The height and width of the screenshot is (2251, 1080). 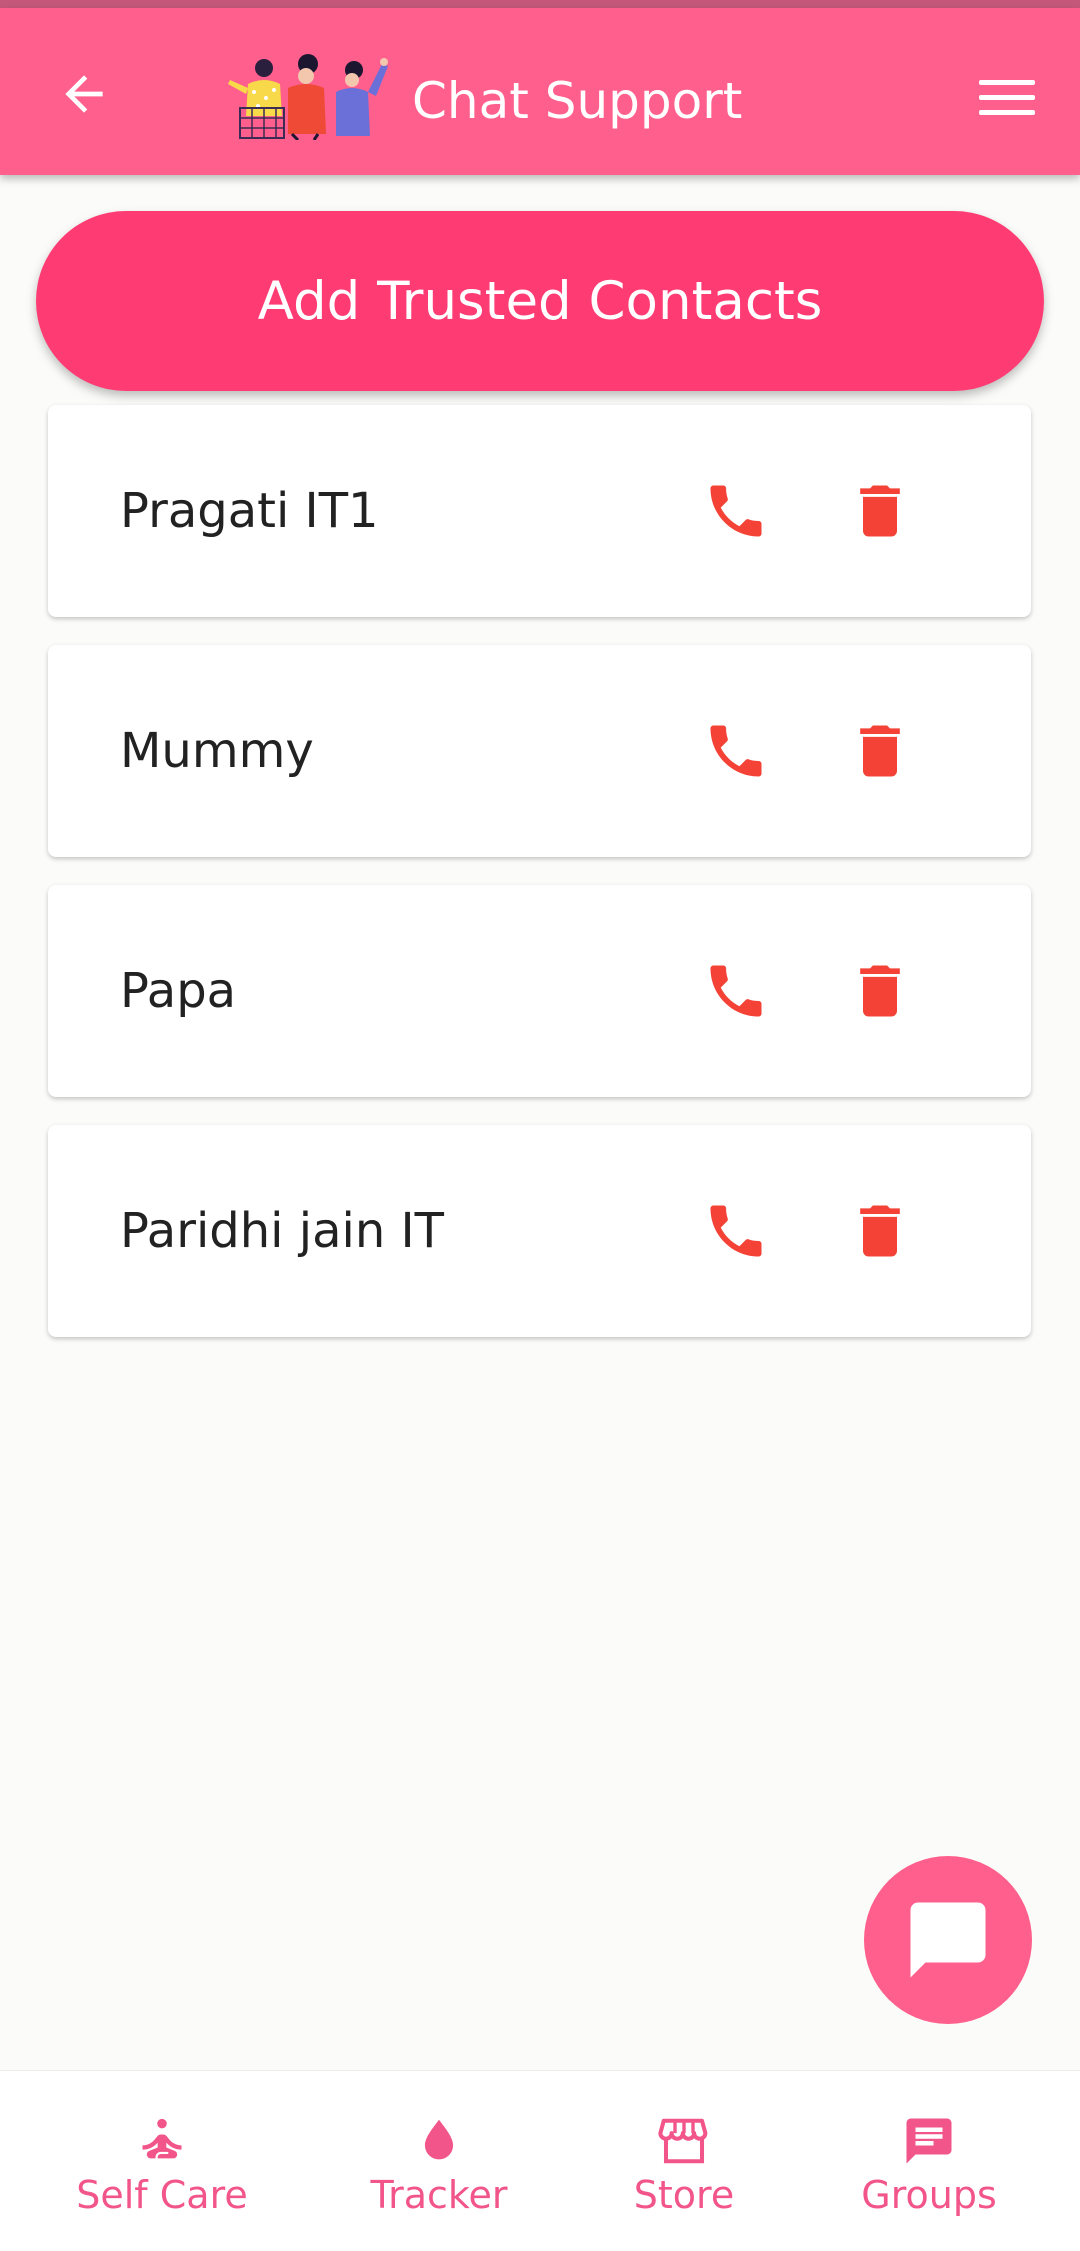 What do you see at coordinates (684, 2195) in the screenshot?
I see `nav-label: Store` at bounding box center [684, 2195].